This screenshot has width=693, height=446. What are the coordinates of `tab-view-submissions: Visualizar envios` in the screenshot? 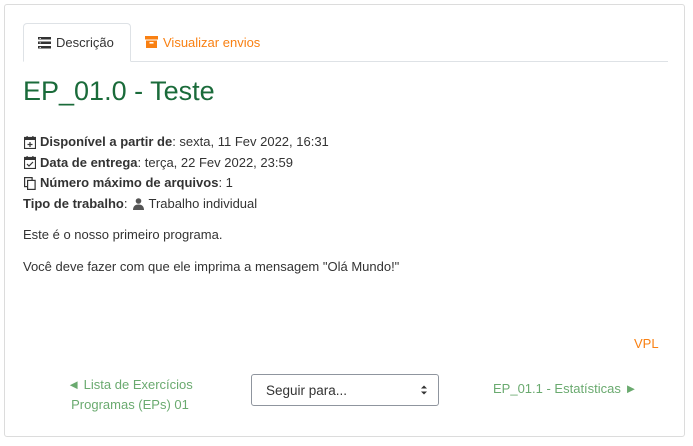 It's located at (202, 42).